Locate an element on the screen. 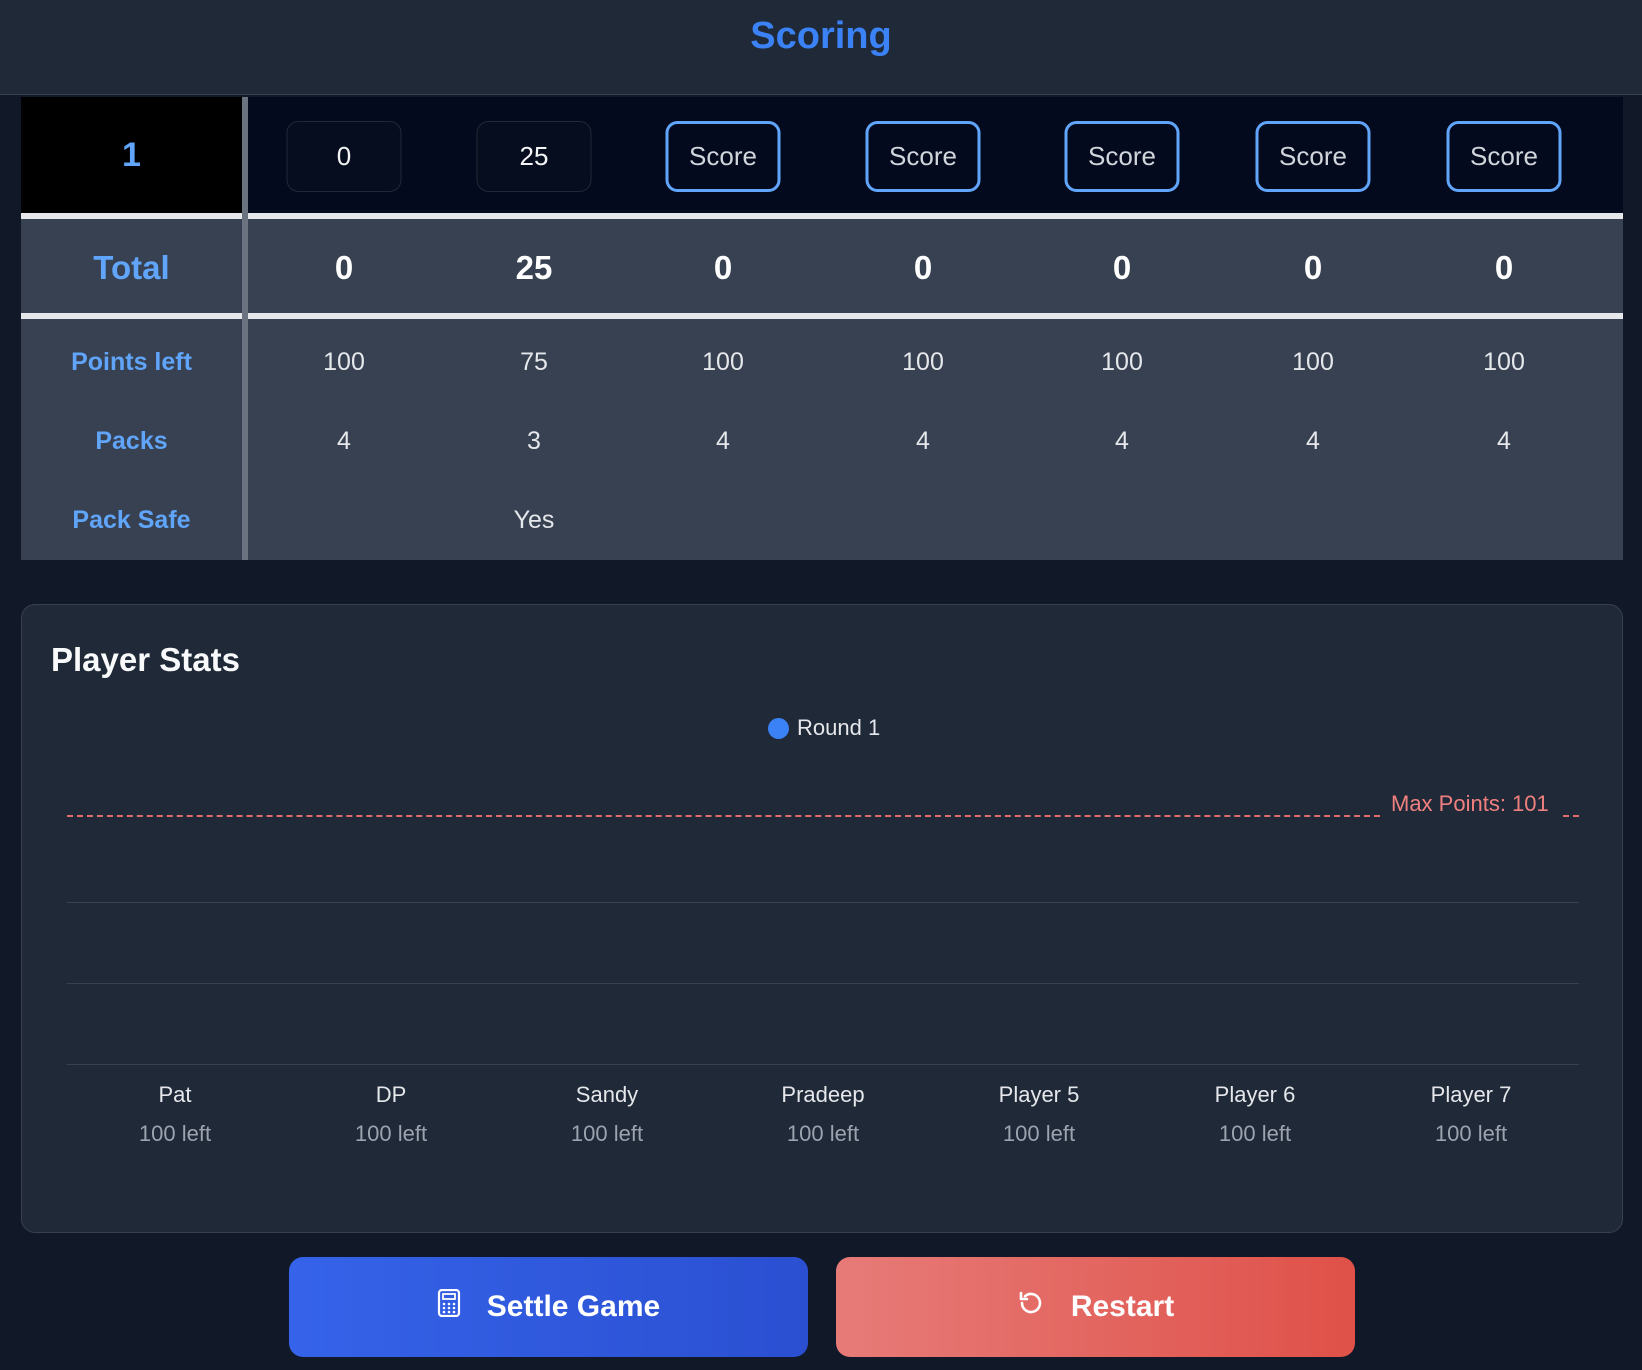  chart-x-label: Pat 100 left is located at coordinates (175, 1114).